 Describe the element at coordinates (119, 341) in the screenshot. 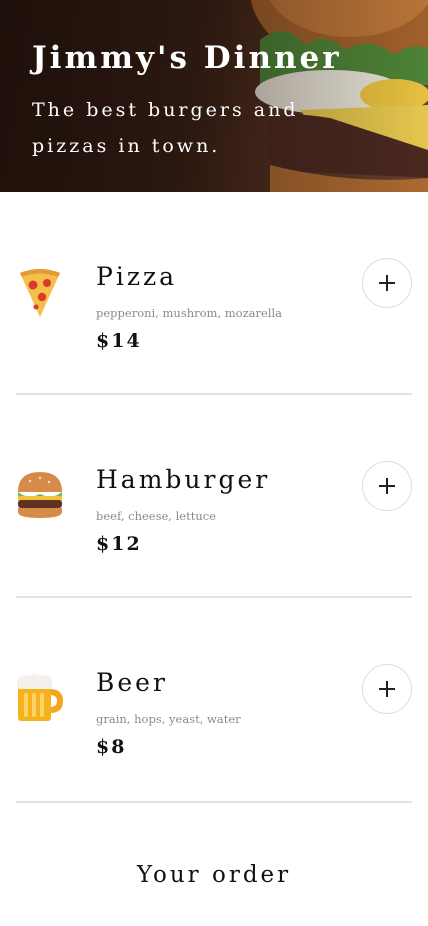

I see `item-price: $14` at that location.